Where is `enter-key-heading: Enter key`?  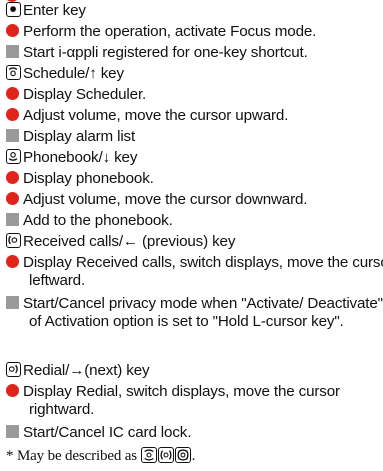 enter-key-heading: Enter key is located at coordinates (46, 11).